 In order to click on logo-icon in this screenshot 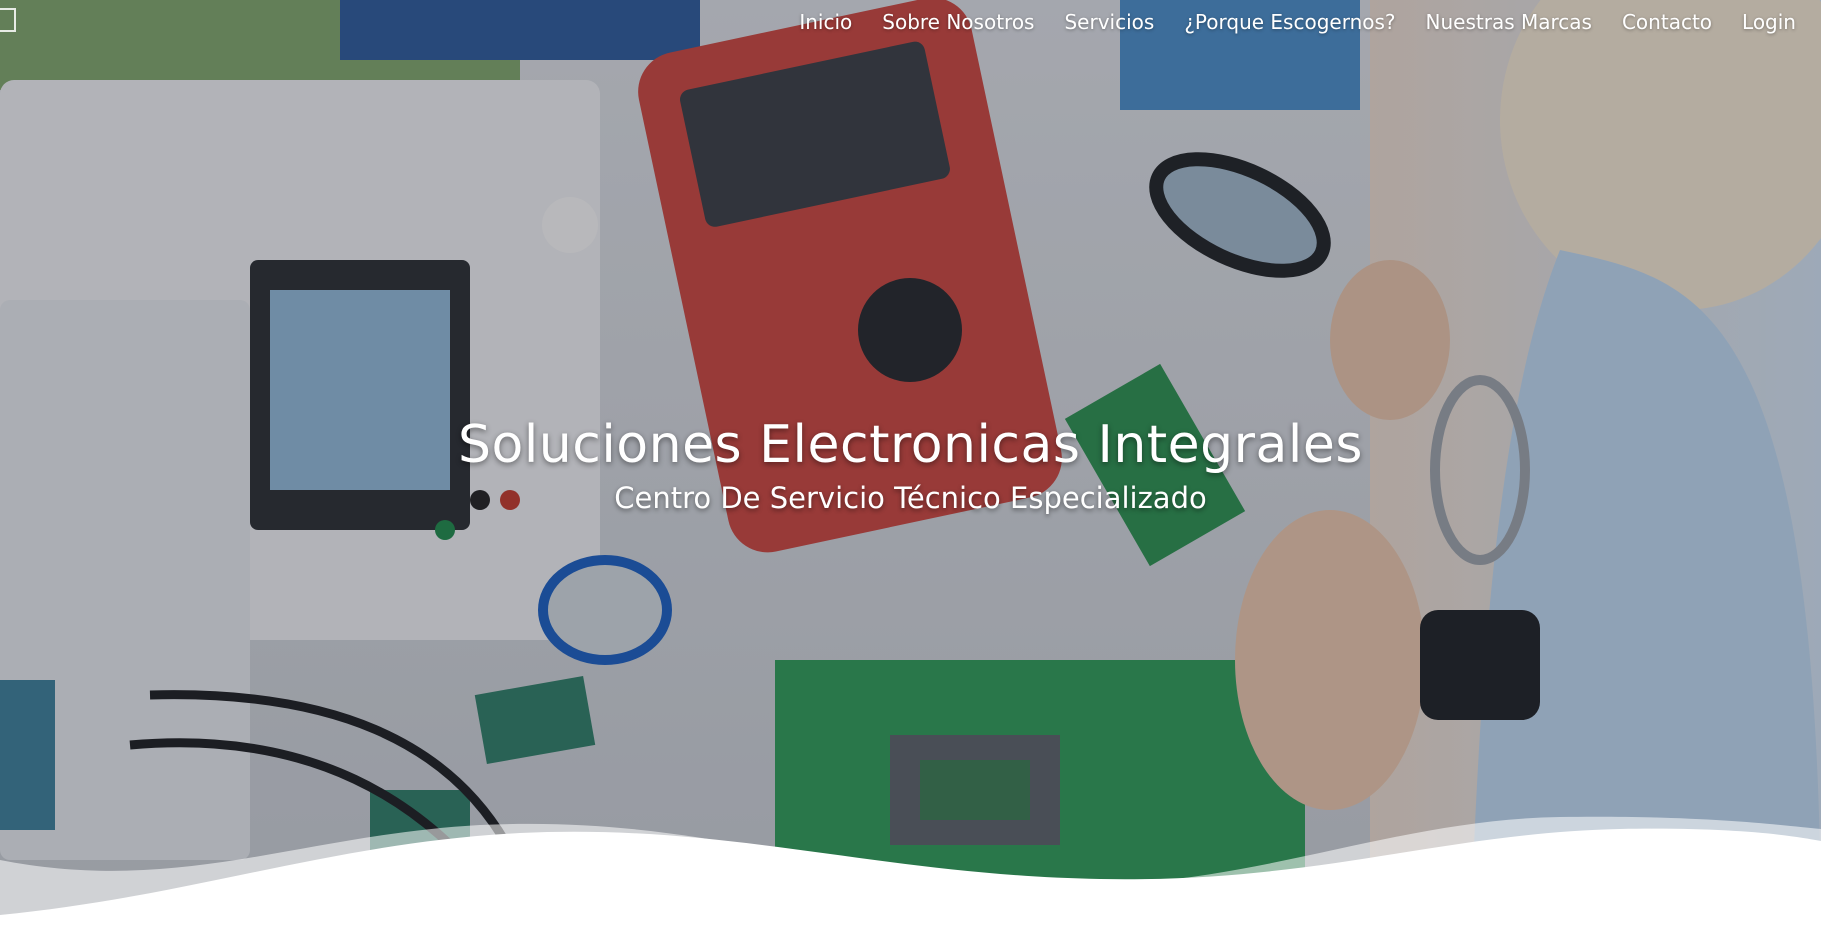, I will do `click(8, 20)`.